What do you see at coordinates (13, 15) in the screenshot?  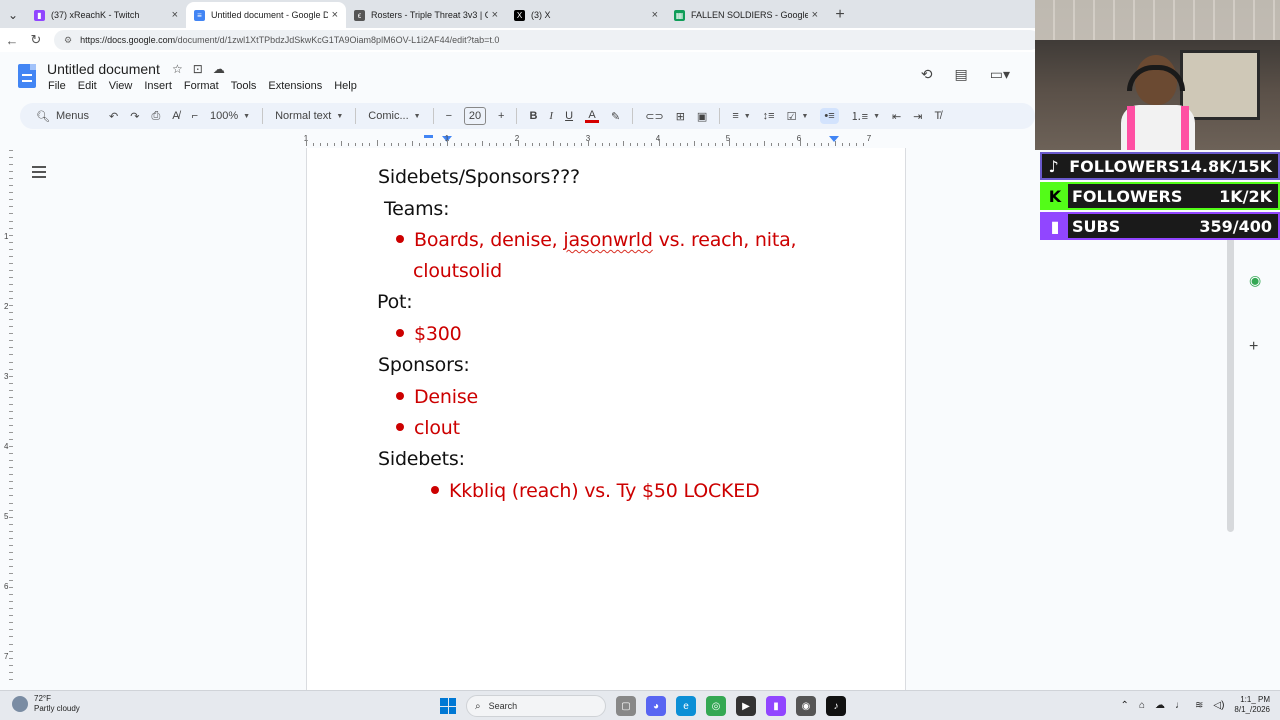 I see `tab-search-icon: ⌄` at bounding box center [13, 15].